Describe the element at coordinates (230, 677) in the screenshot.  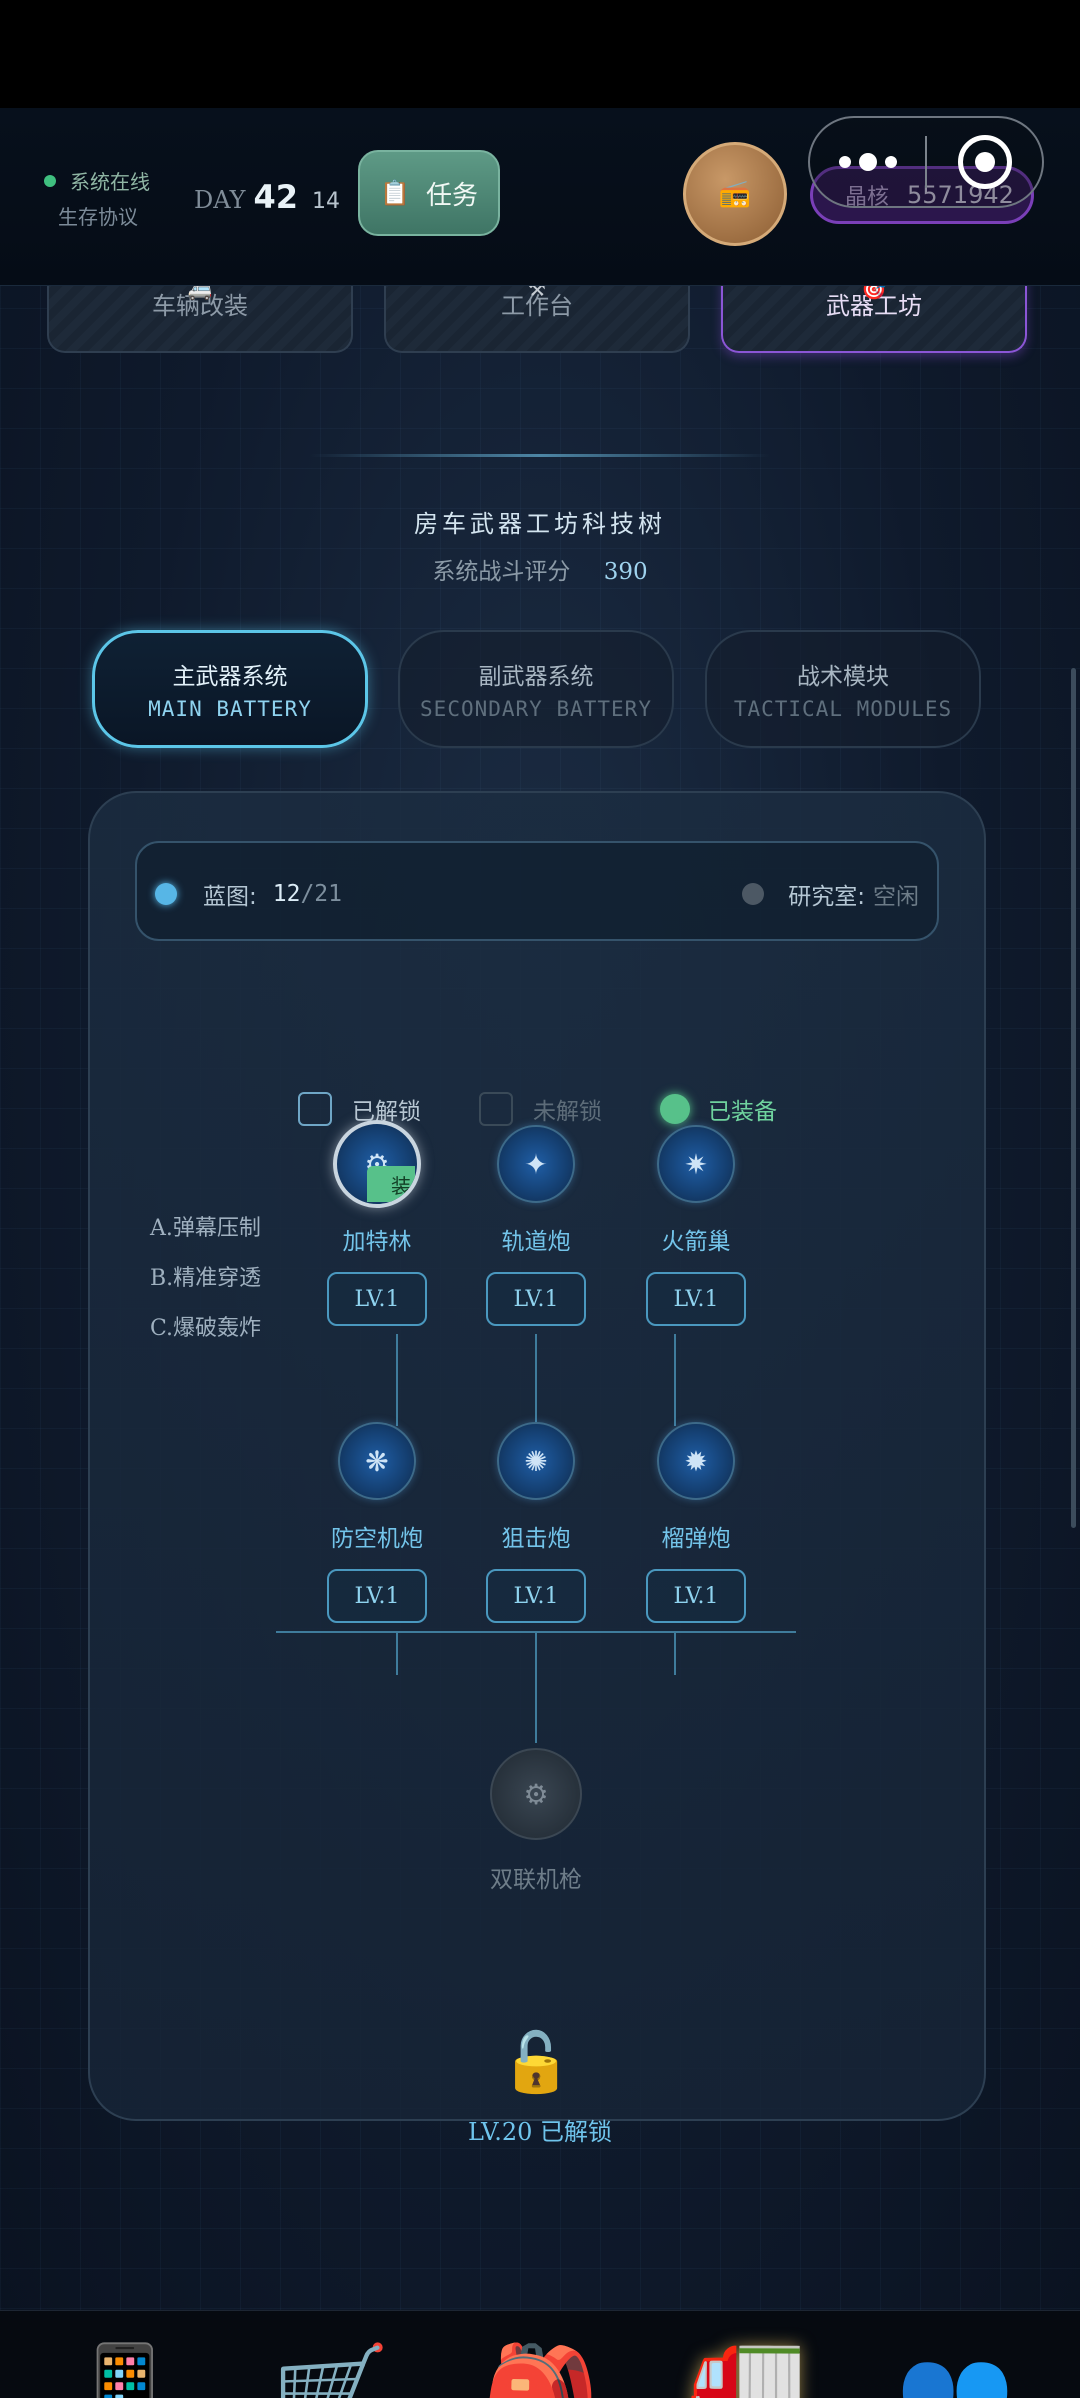
I see `tab-cn-label: 主武器系统` at that location.